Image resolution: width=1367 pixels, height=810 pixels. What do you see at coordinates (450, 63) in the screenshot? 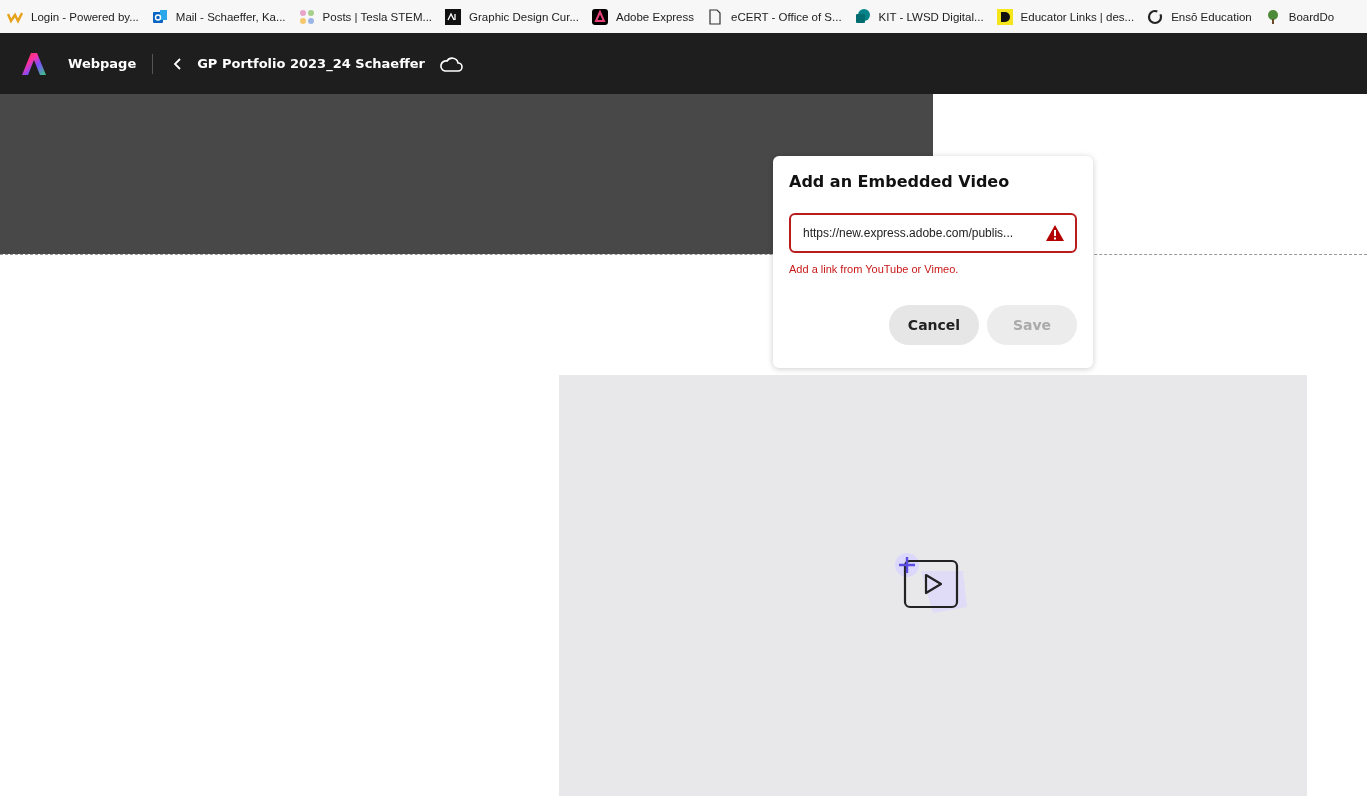
I see `cloud-icon` at bounding box center [450, 63].